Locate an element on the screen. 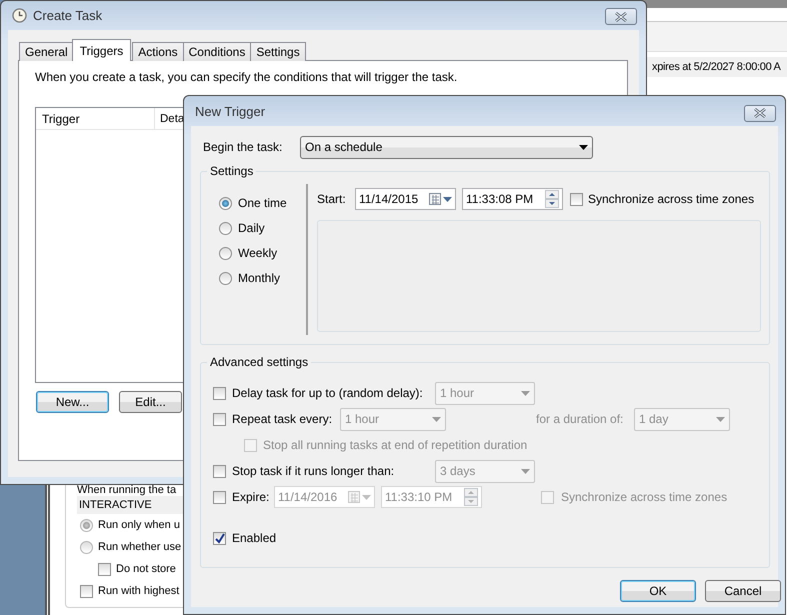 The height and width of the screenshot is (615, 787). option-label: Daily is located at coordinates (251, 228).